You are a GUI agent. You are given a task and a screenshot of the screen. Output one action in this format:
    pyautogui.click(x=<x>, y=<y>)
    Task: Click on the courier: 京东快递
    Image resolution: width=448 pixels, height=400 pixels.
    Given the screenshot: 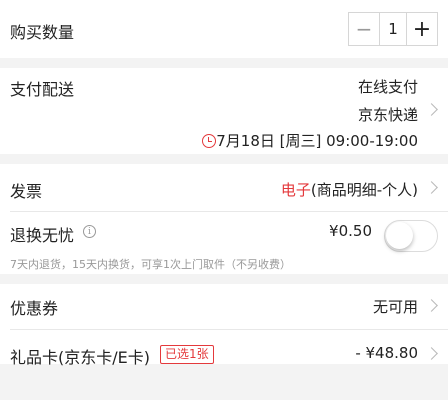 What is the action you would take?
    pyautogui.click(x=387, y=115)
    